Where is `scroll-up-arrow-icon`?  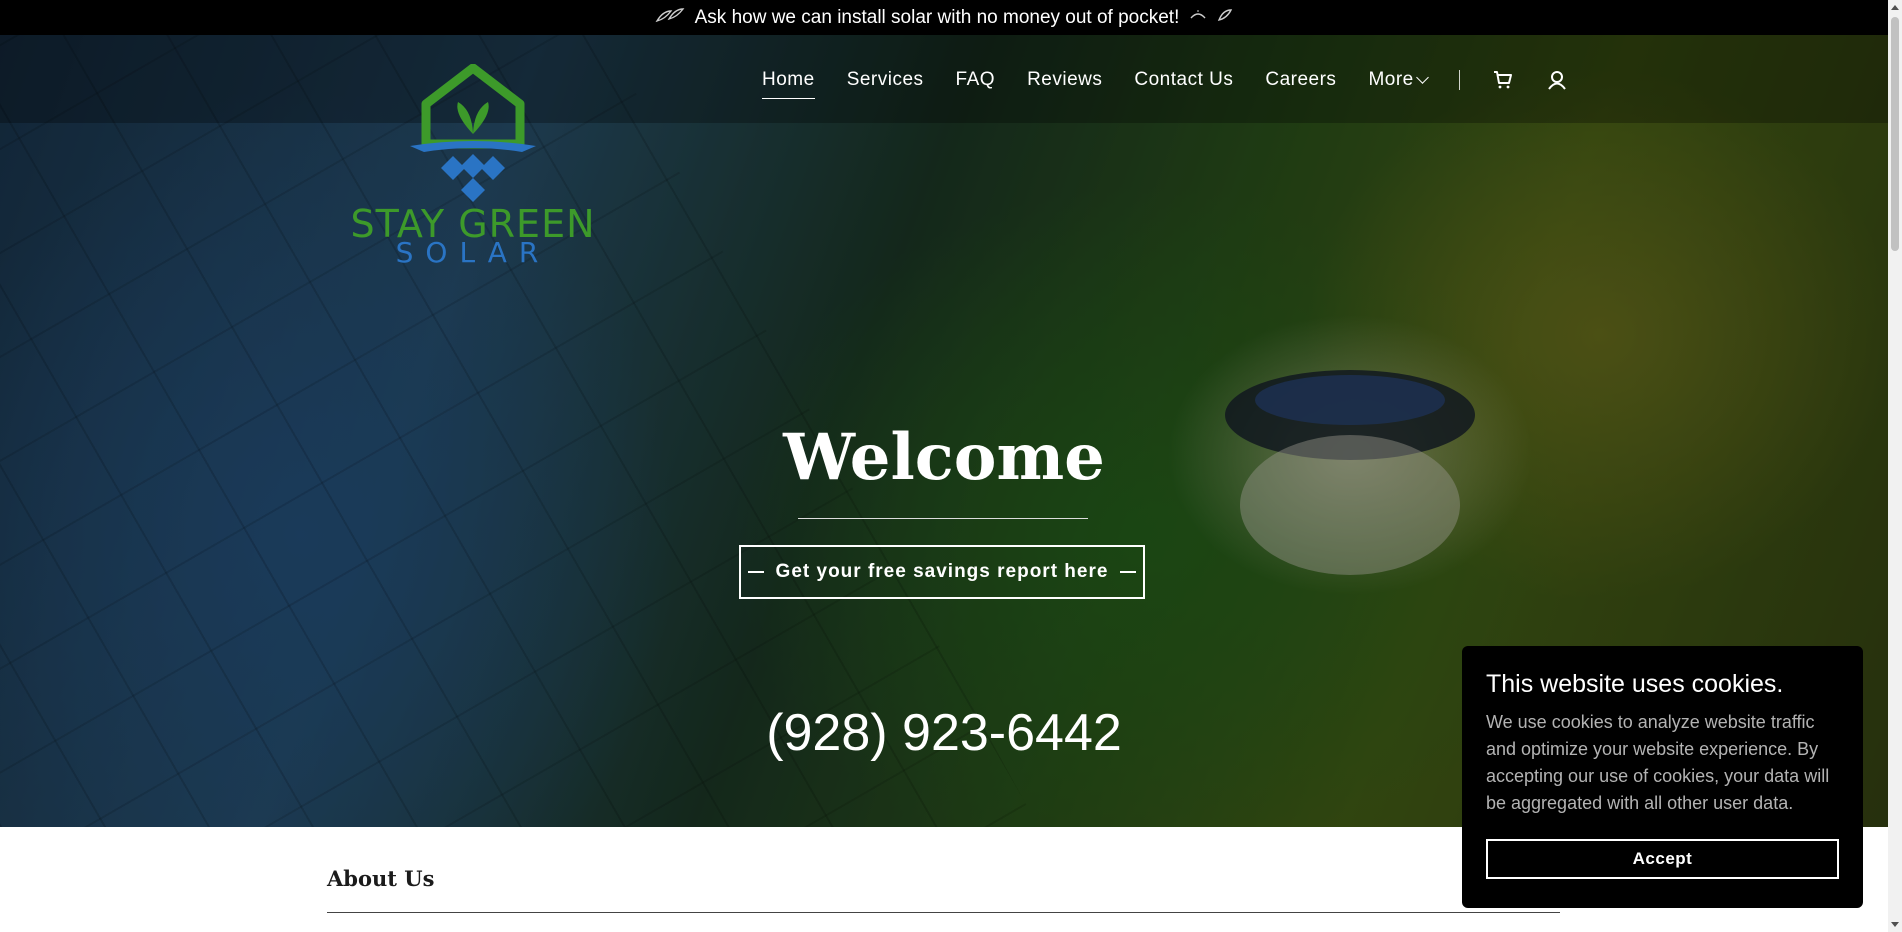 scroll-up-arrow-icon is located at coordinates (1895, 7).